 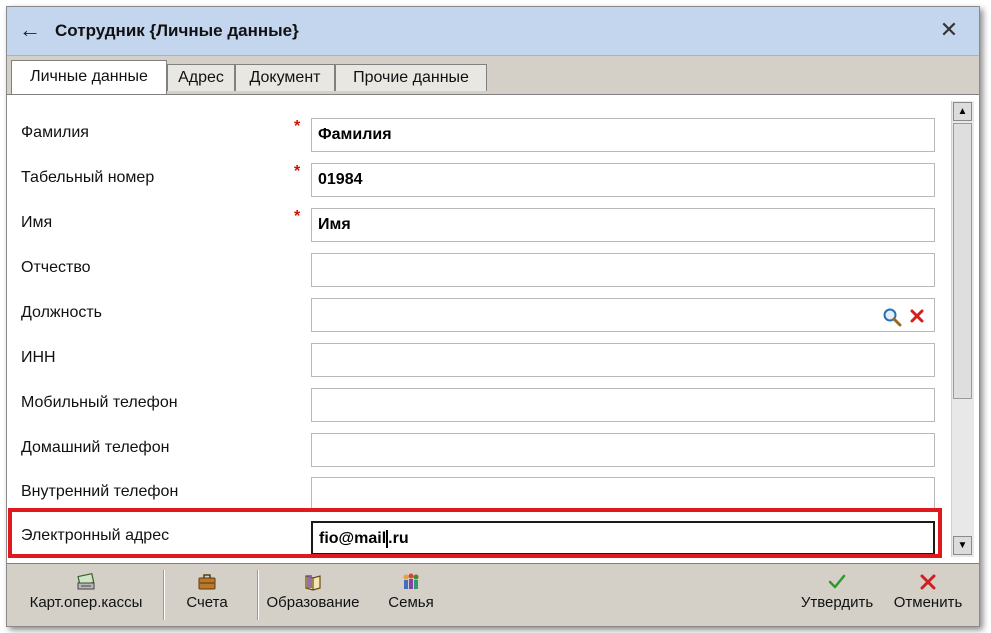 What do you see at coordinates (285, 77) in the screenshot?
I see `tab-document: Документ` at bounding box center [285, 77].